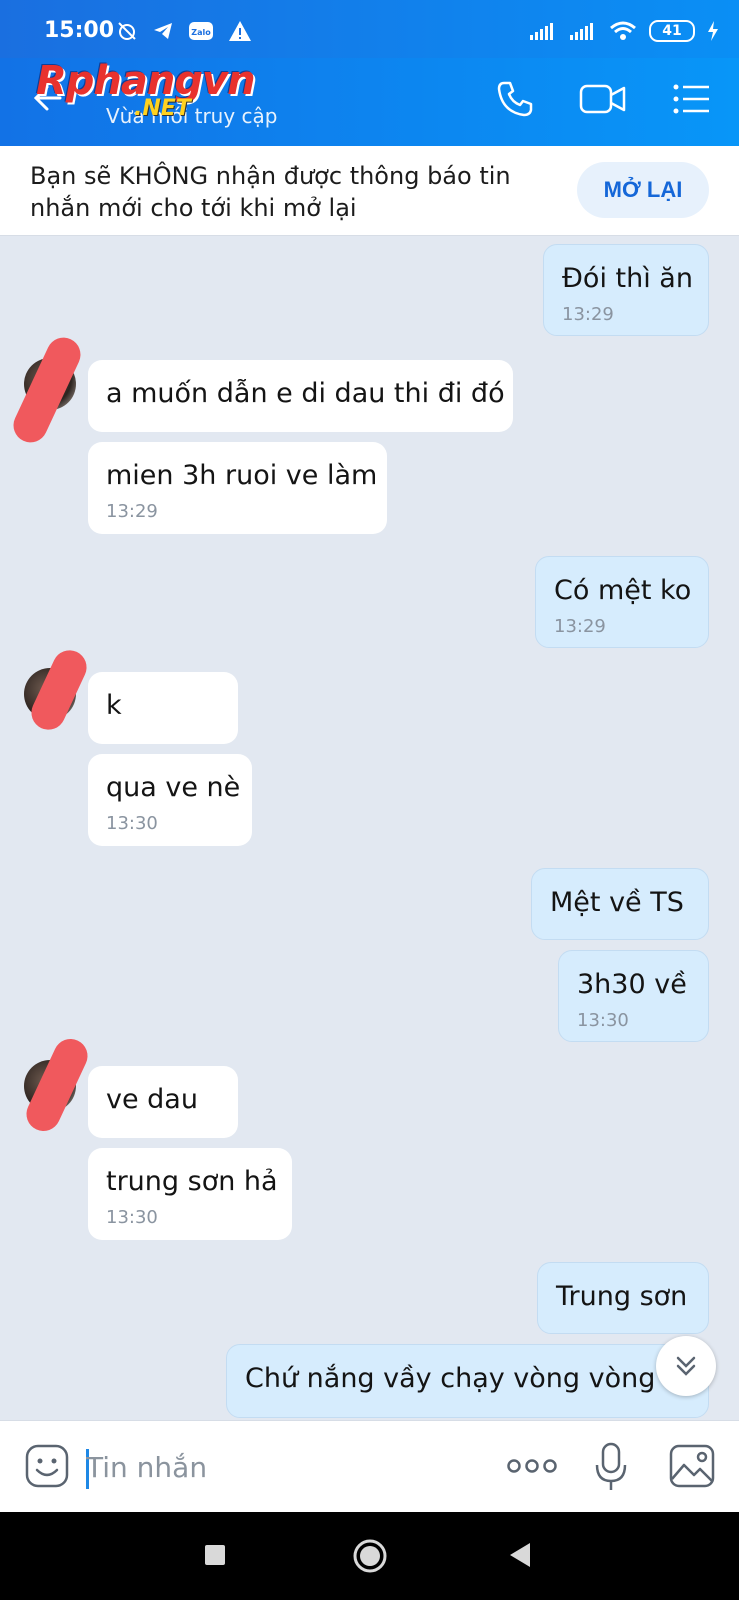 The width and height of the screenshot is (739, 1600). I want to click on message-incoming: ve dau, so click(163, 1102).